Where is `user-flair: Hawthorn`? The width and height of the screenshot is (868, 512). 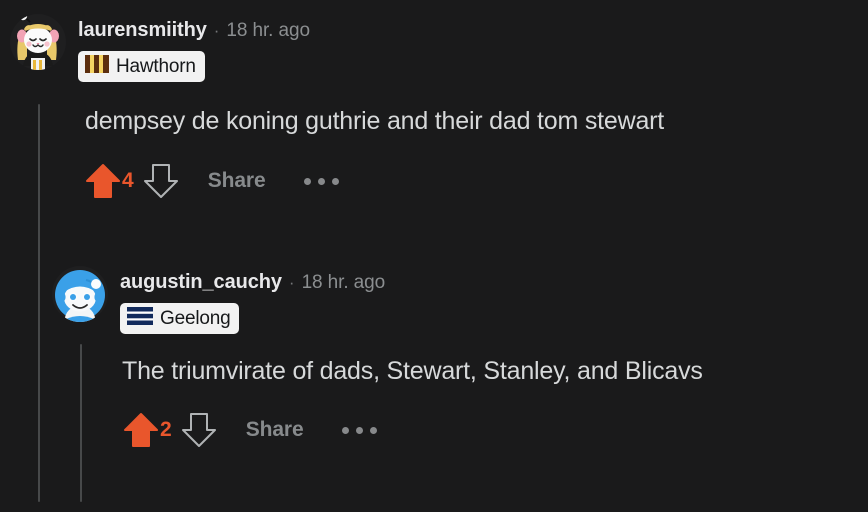 user-flair: Hawthorn is located at coordinates (141, 66).